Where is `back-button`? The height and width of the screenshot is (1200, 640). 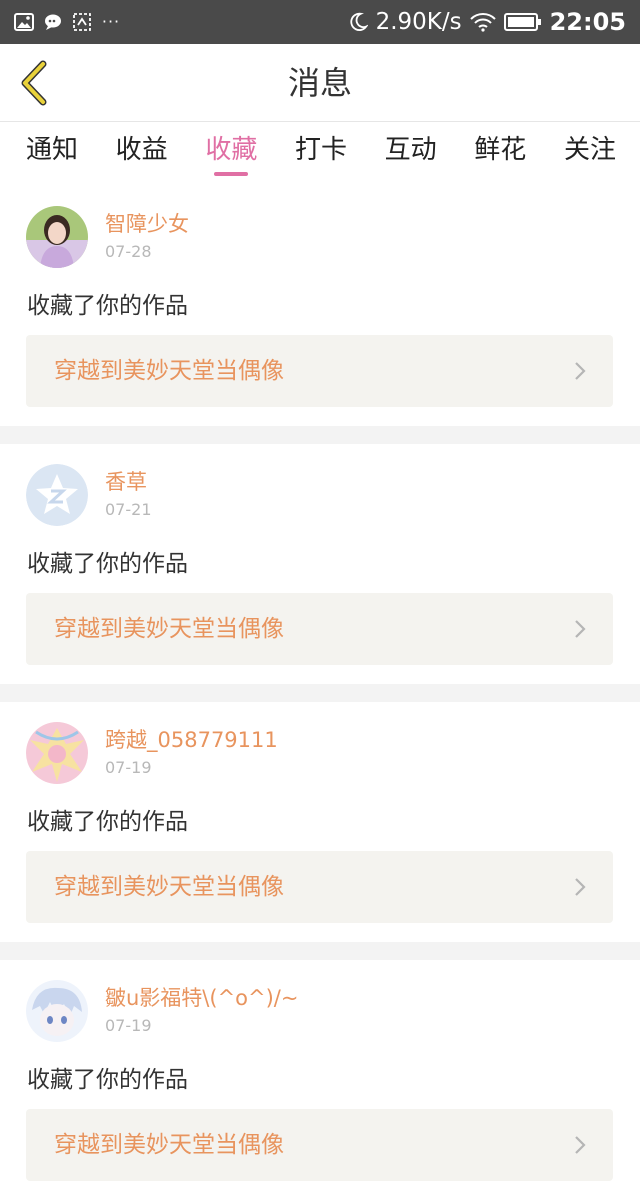
back-button is located at coordinates (34, 83).